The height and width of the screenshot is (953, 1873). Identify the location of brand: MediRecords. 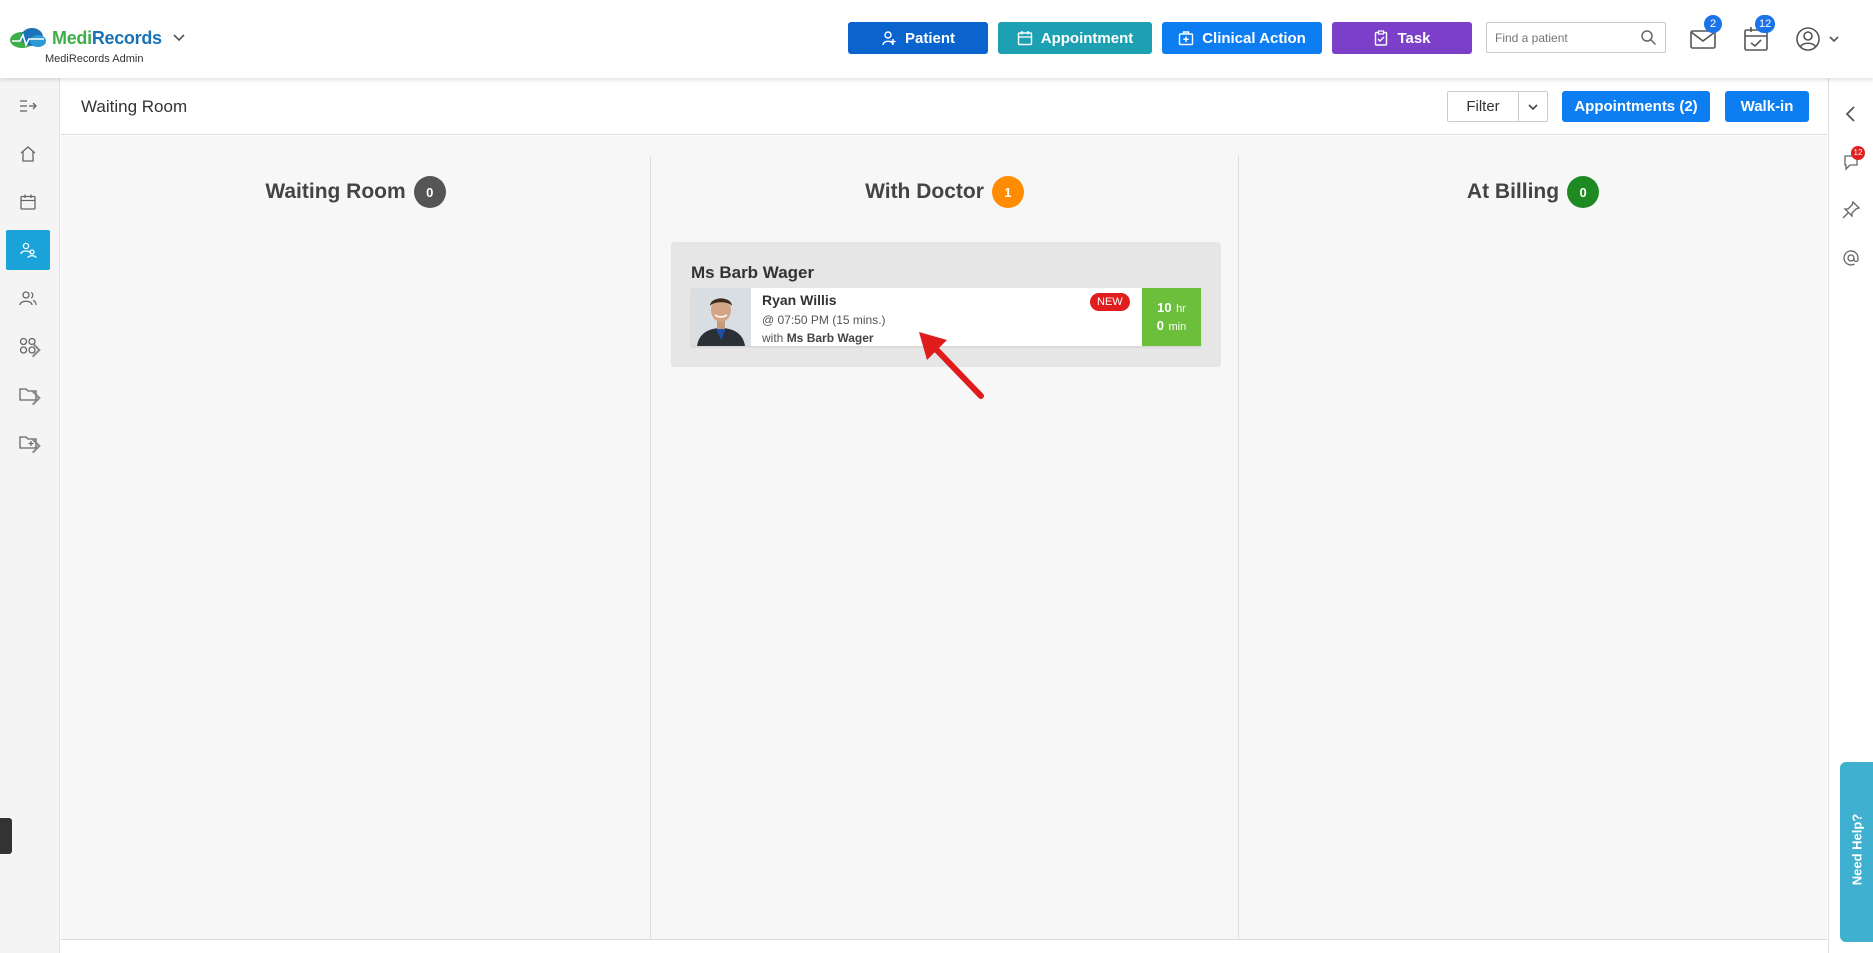
(97, 38).